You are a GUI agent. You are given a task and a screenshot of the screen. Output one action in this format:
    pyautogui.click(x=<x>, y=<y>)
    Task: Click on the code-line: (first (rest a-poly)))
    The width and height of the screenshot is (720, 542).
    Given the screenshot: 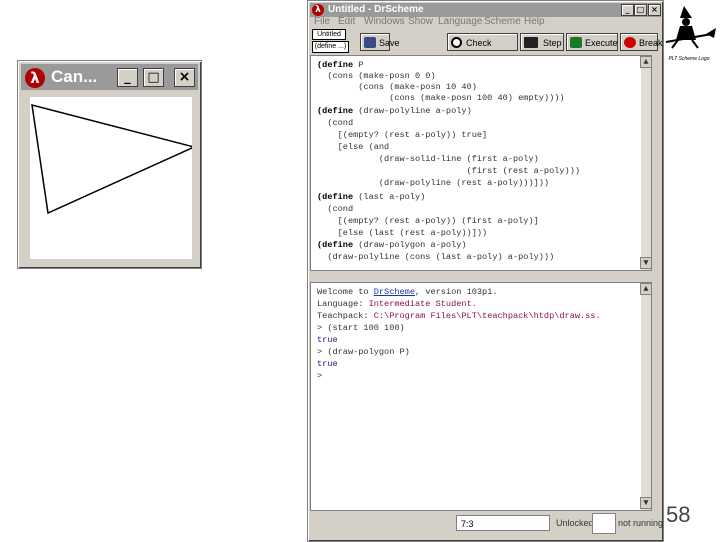 What is the action you would take?
    pyautogui.click(x=449, y=171)
    